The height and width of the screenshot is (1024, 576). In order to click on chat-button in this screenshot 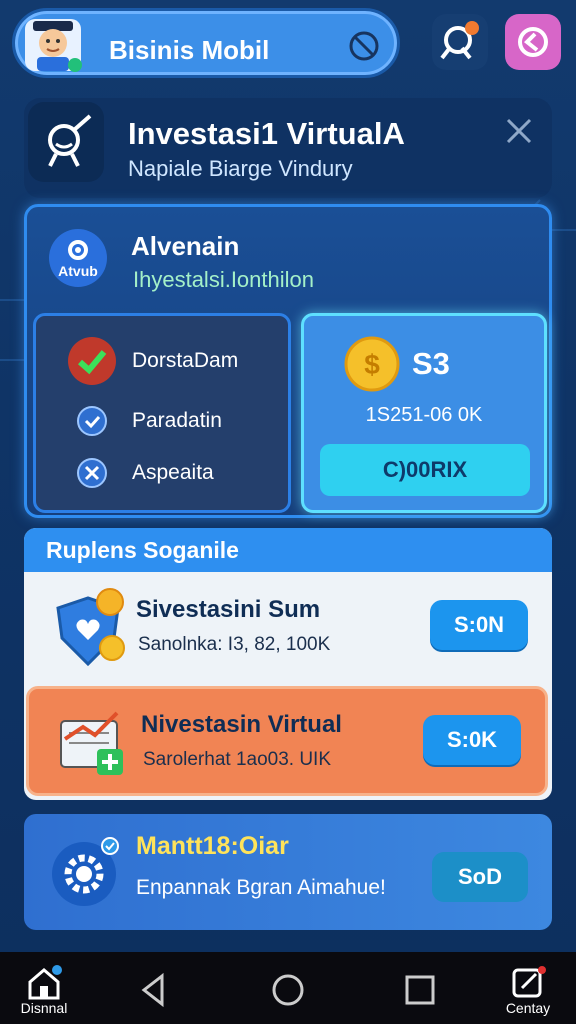, I will do `click(533, 42)`.